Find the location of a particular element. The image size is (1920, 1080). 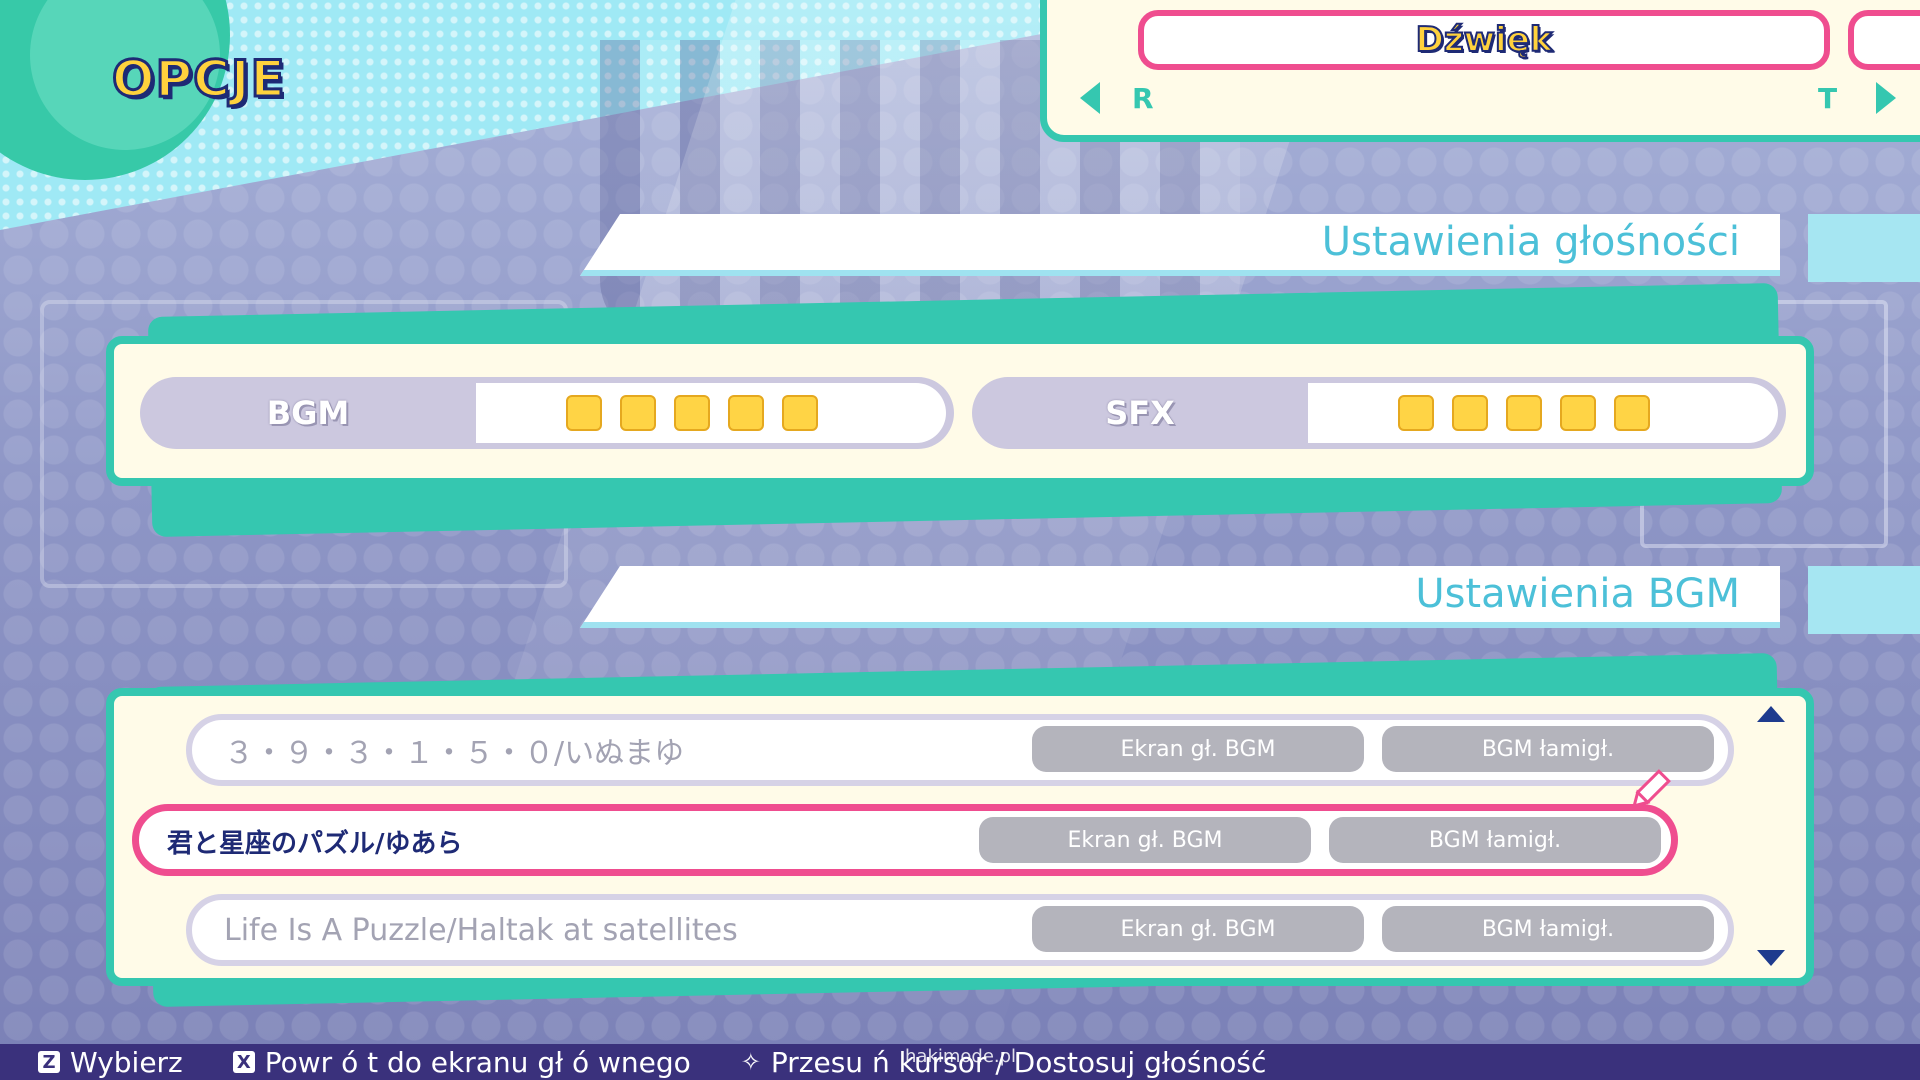

tab-next-key: T is located at coordinates (1828, 98).